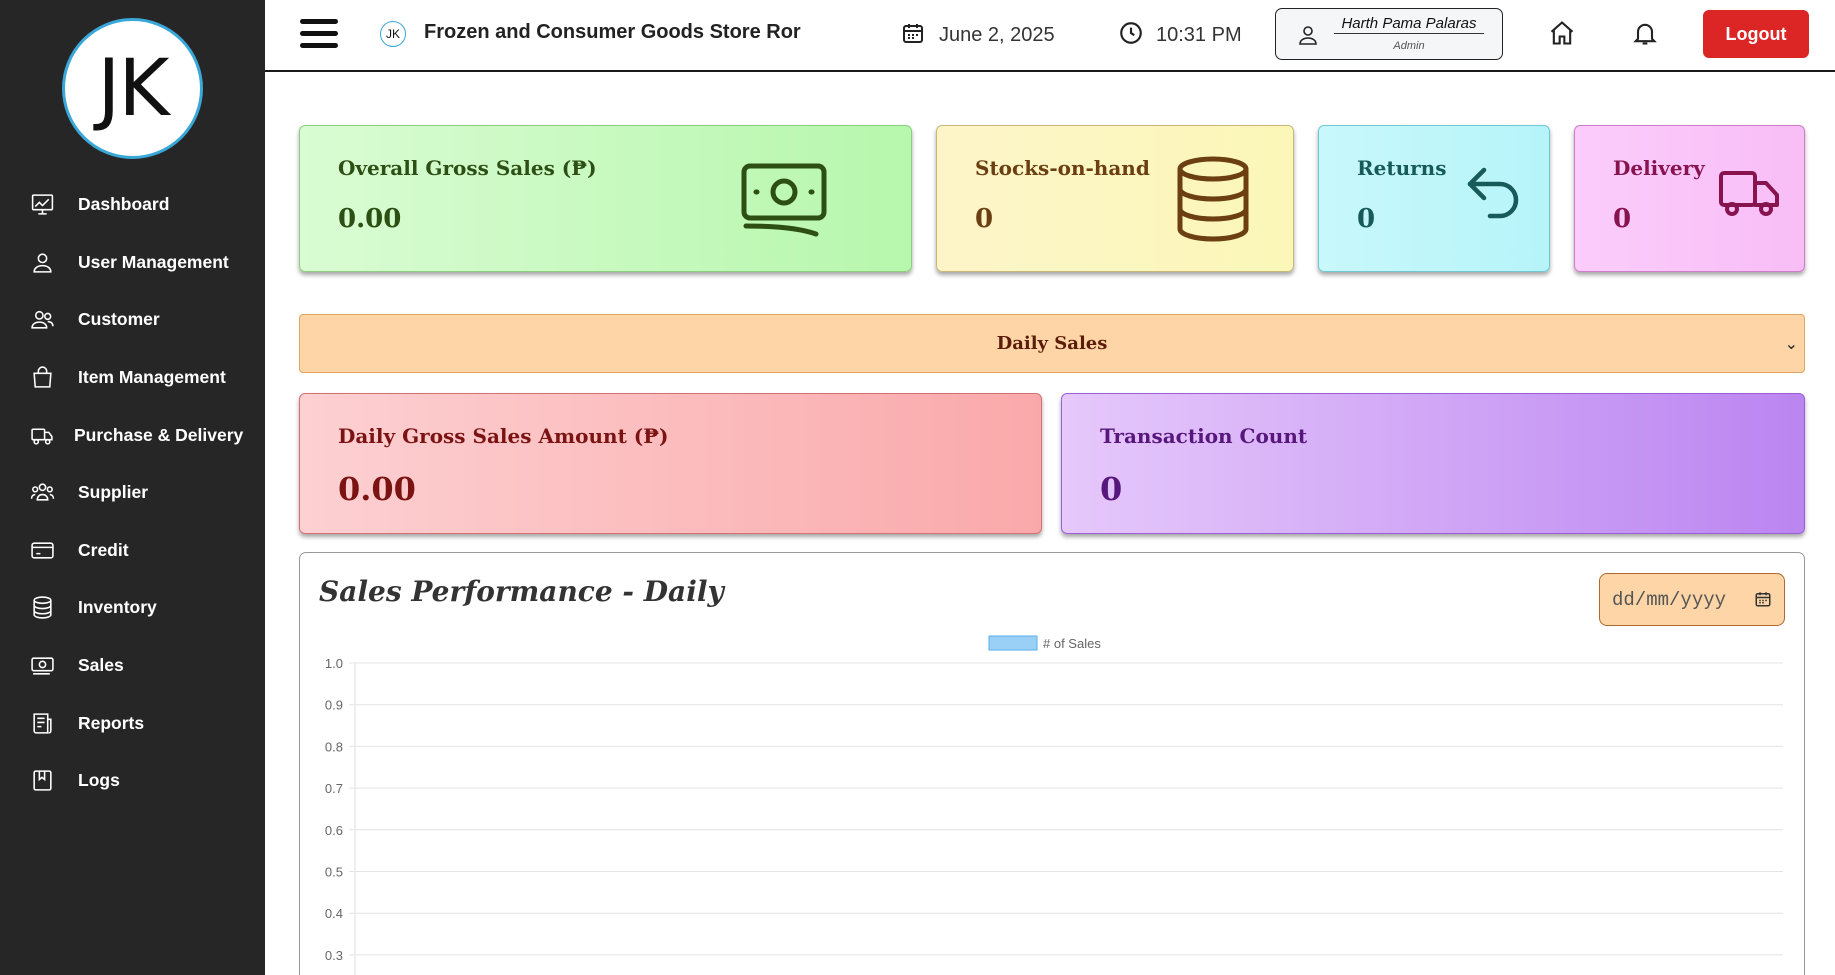 The image size is (1835, 975). I want to click on card-title: Returns, so click(1402, 168).